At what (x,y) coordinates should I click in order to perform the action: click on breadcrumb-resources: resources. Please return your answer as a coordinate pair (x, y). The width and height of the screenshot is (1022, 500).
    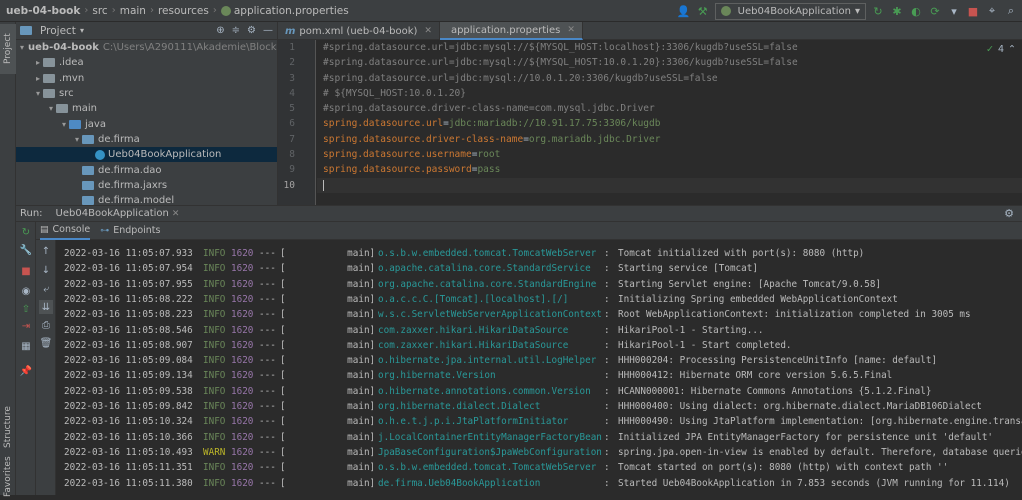
    Looking at the image, I should click on (183, 11).